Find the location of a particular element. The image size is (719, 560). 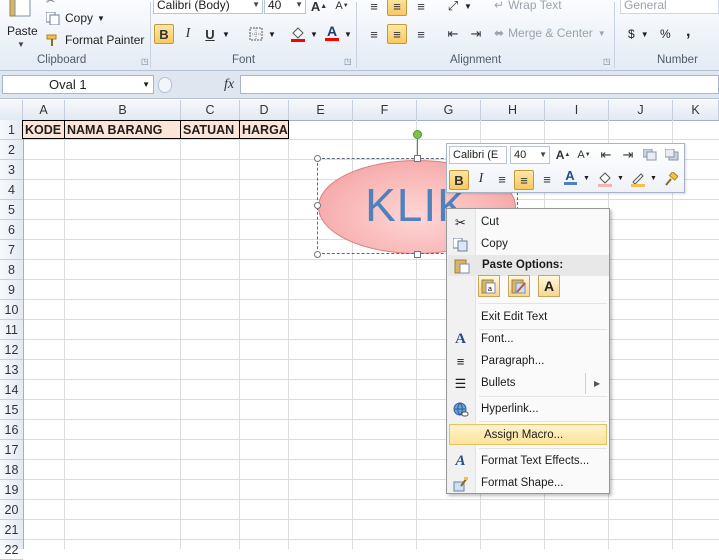

row-header: 7 is located at coordinates (11, 250).